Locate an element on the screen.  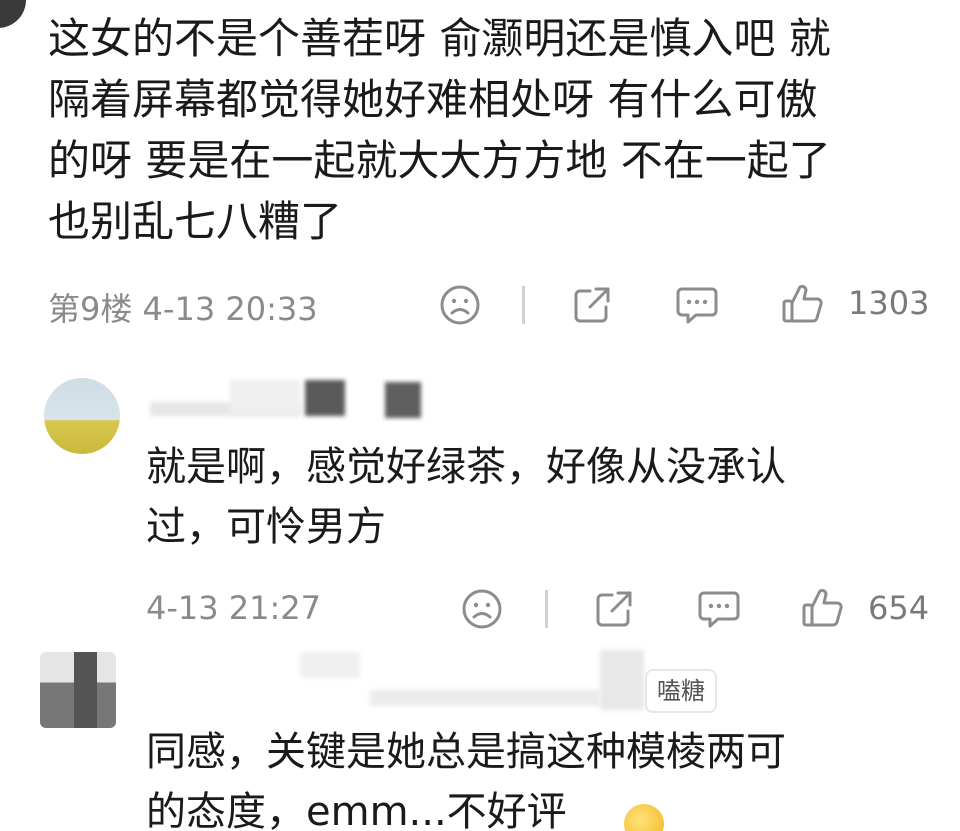
comment-line: 这女的不是个善茬呀 俞灏明还是慎入吧 就 is located at coordinates (439, 38).